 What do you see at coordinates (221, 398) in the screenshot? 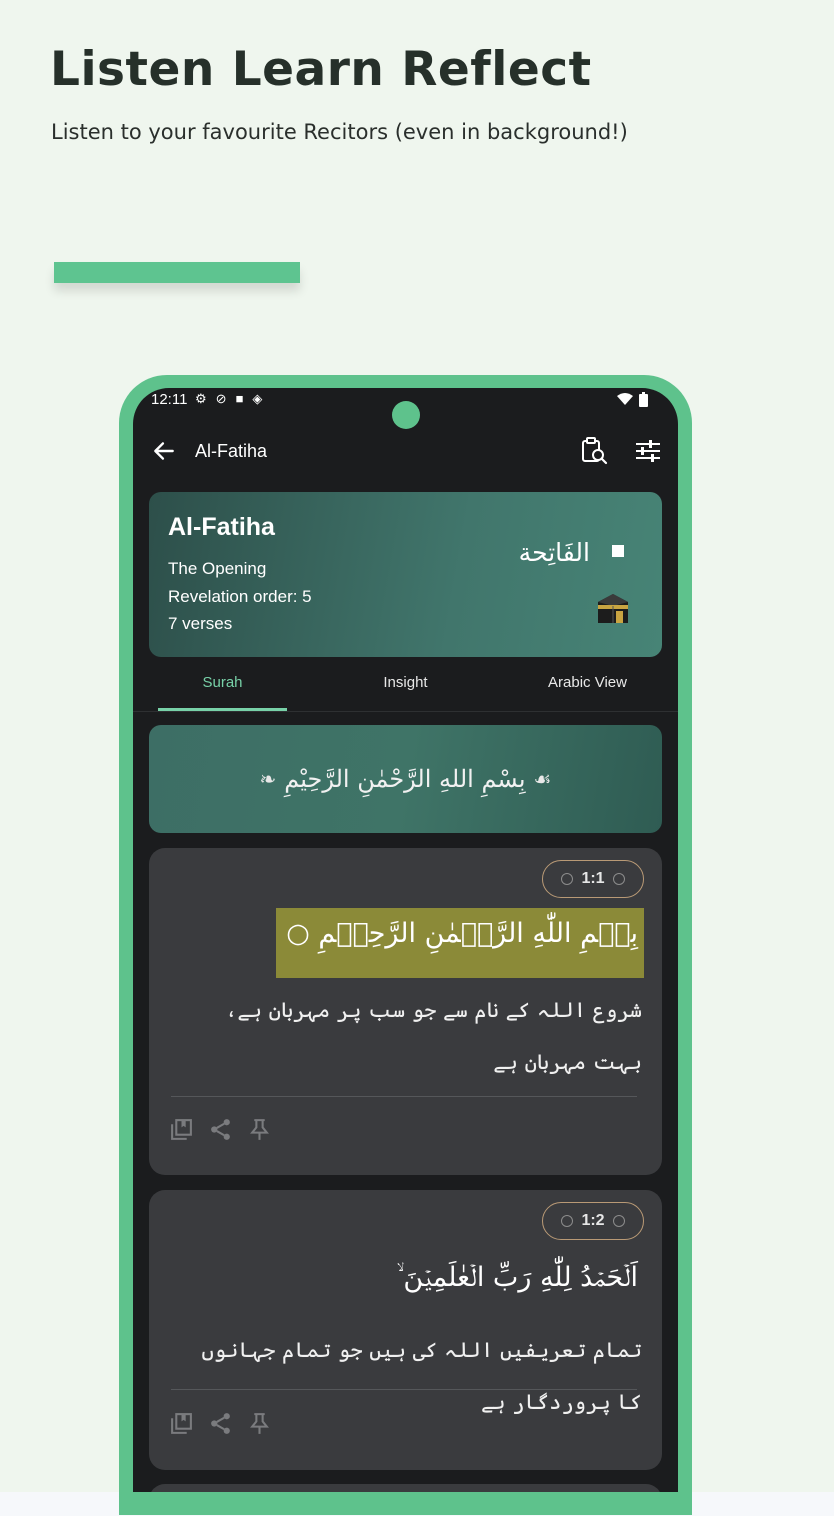
I see `shield-status-icon: ⊘` at bounding box center [221, 398].